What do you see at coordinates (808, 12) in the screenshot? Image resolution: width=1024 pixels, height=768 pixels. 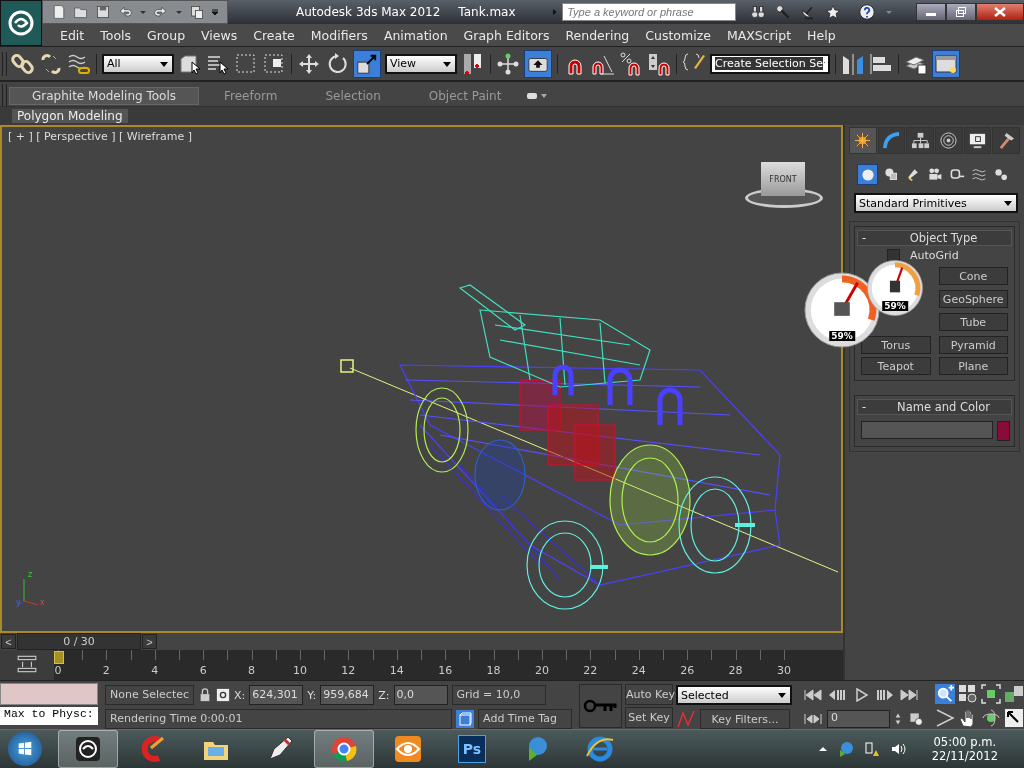 I see `satellite-dish-icon` at bounding box center [808, 12].